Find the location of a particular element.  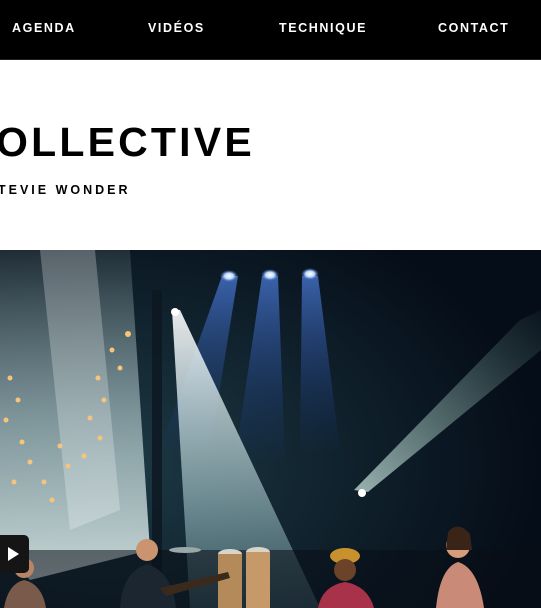

nav-link-videos: VIDÉOS is located at coordinates (176, 28).